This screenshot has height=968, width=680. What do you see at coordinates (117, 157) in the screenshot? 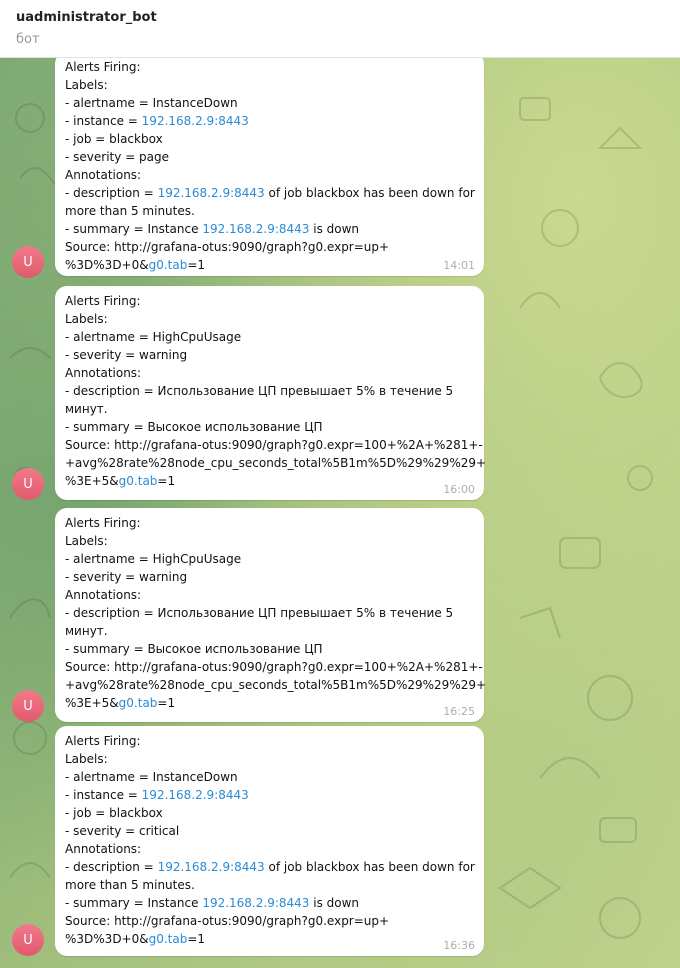
I see `message-line: - severity = page` at bounding box center [117, 157].